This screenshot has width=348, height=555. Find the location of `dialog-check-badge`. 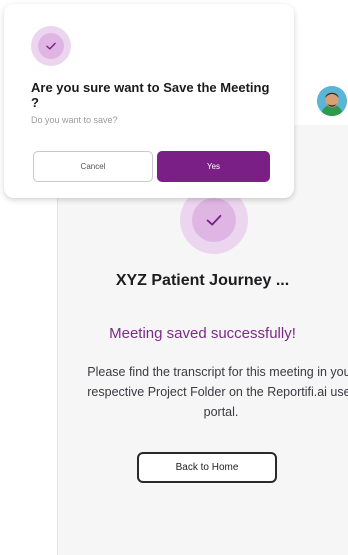

dialog-check-badge is located at coordinates (51, 46).